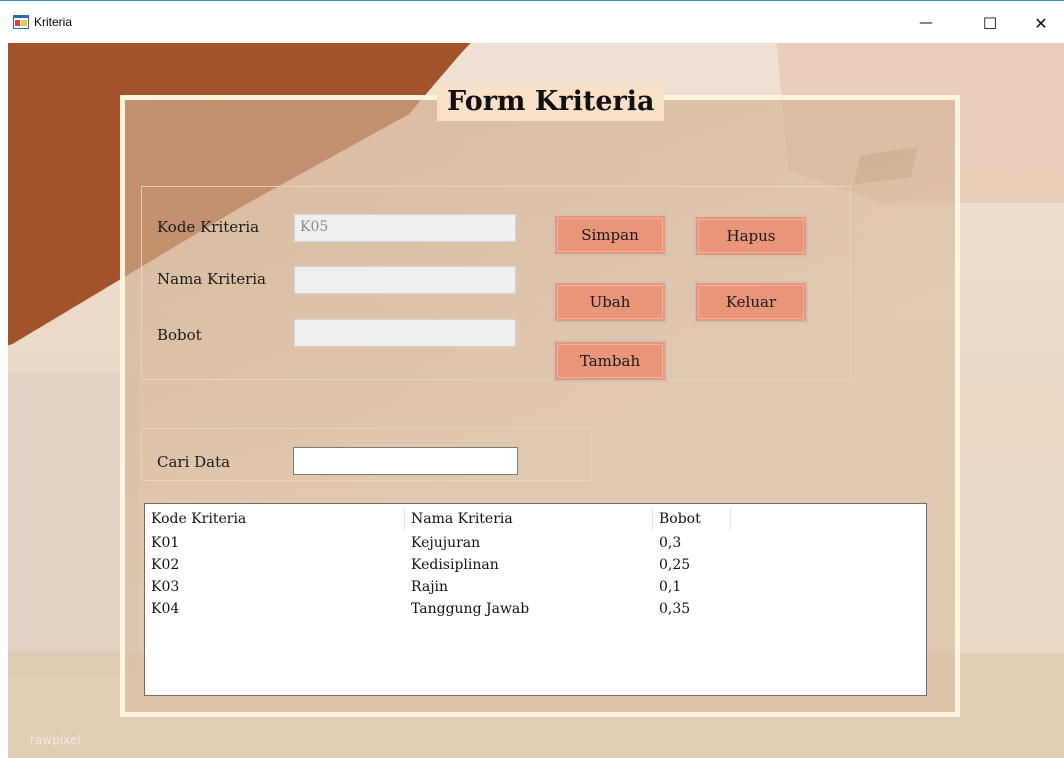  I want to click on table-row: K03 Rajin 0,1, so click(535, 587).